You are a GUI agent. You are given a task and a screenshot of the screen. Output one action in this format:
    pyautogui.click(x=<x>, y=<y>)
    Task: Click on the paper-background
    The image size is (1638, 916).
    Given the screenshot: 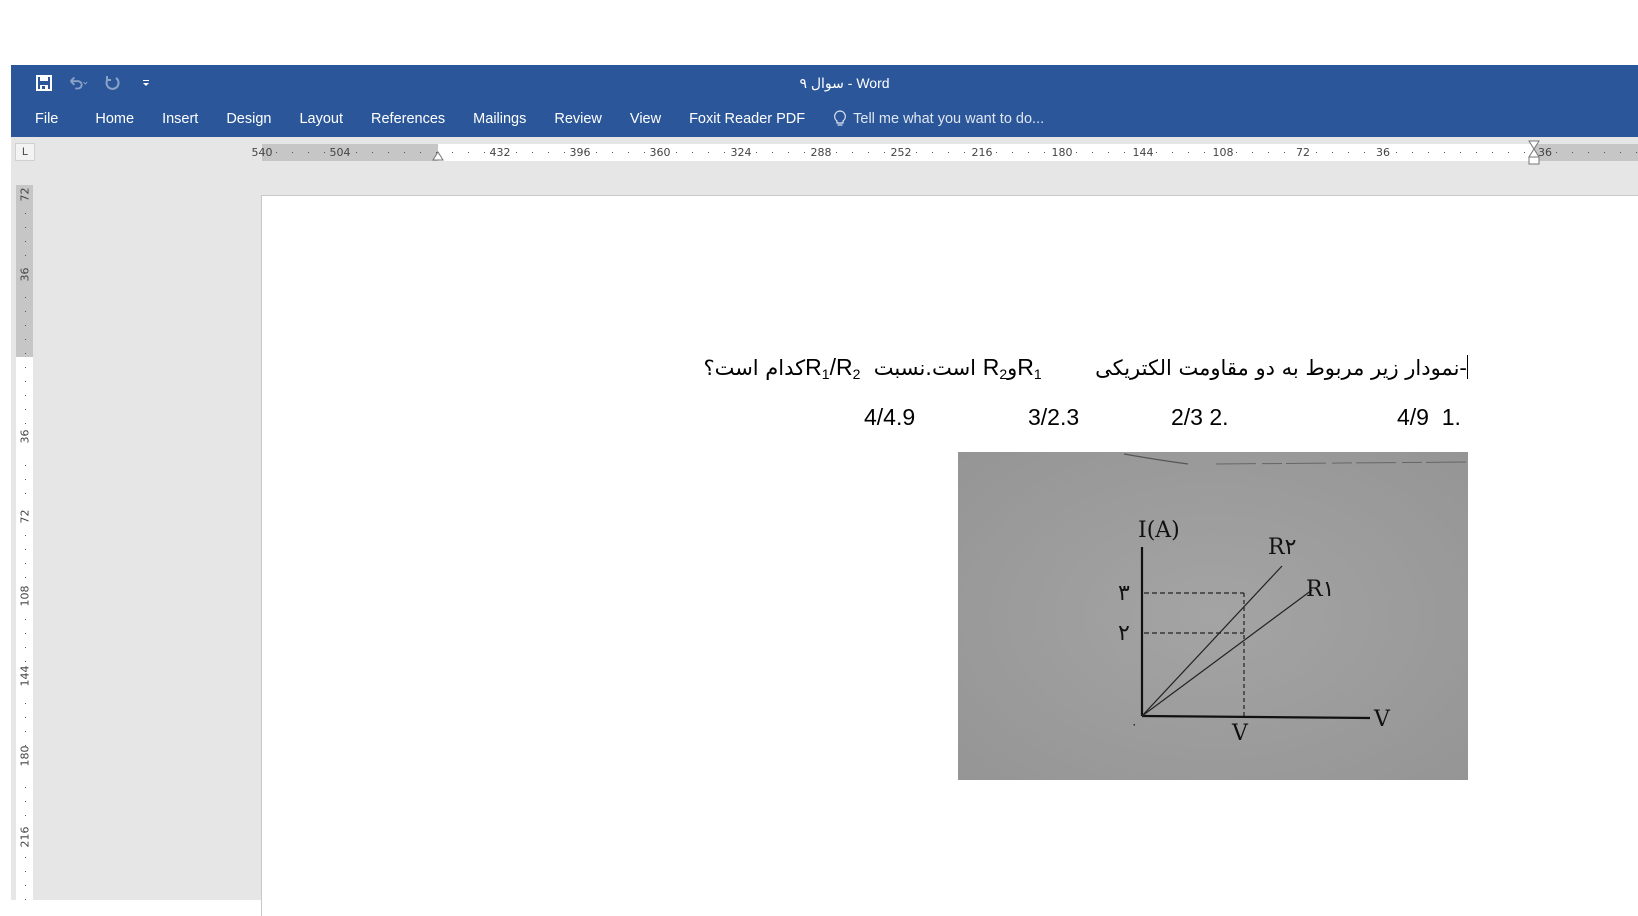 What is the action you would take?
    pyautogui.click(x=1213, y=616)
    